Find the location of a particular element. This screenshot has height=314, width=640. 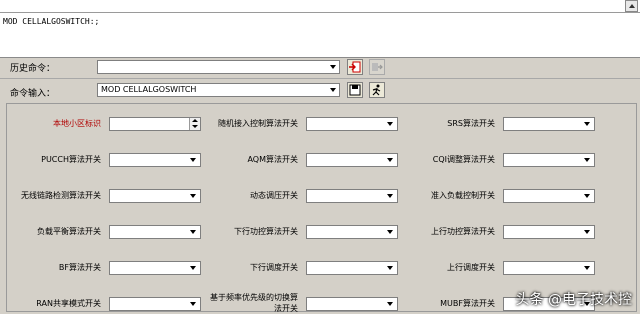

insert-icon is located at coordinates (355, 67).